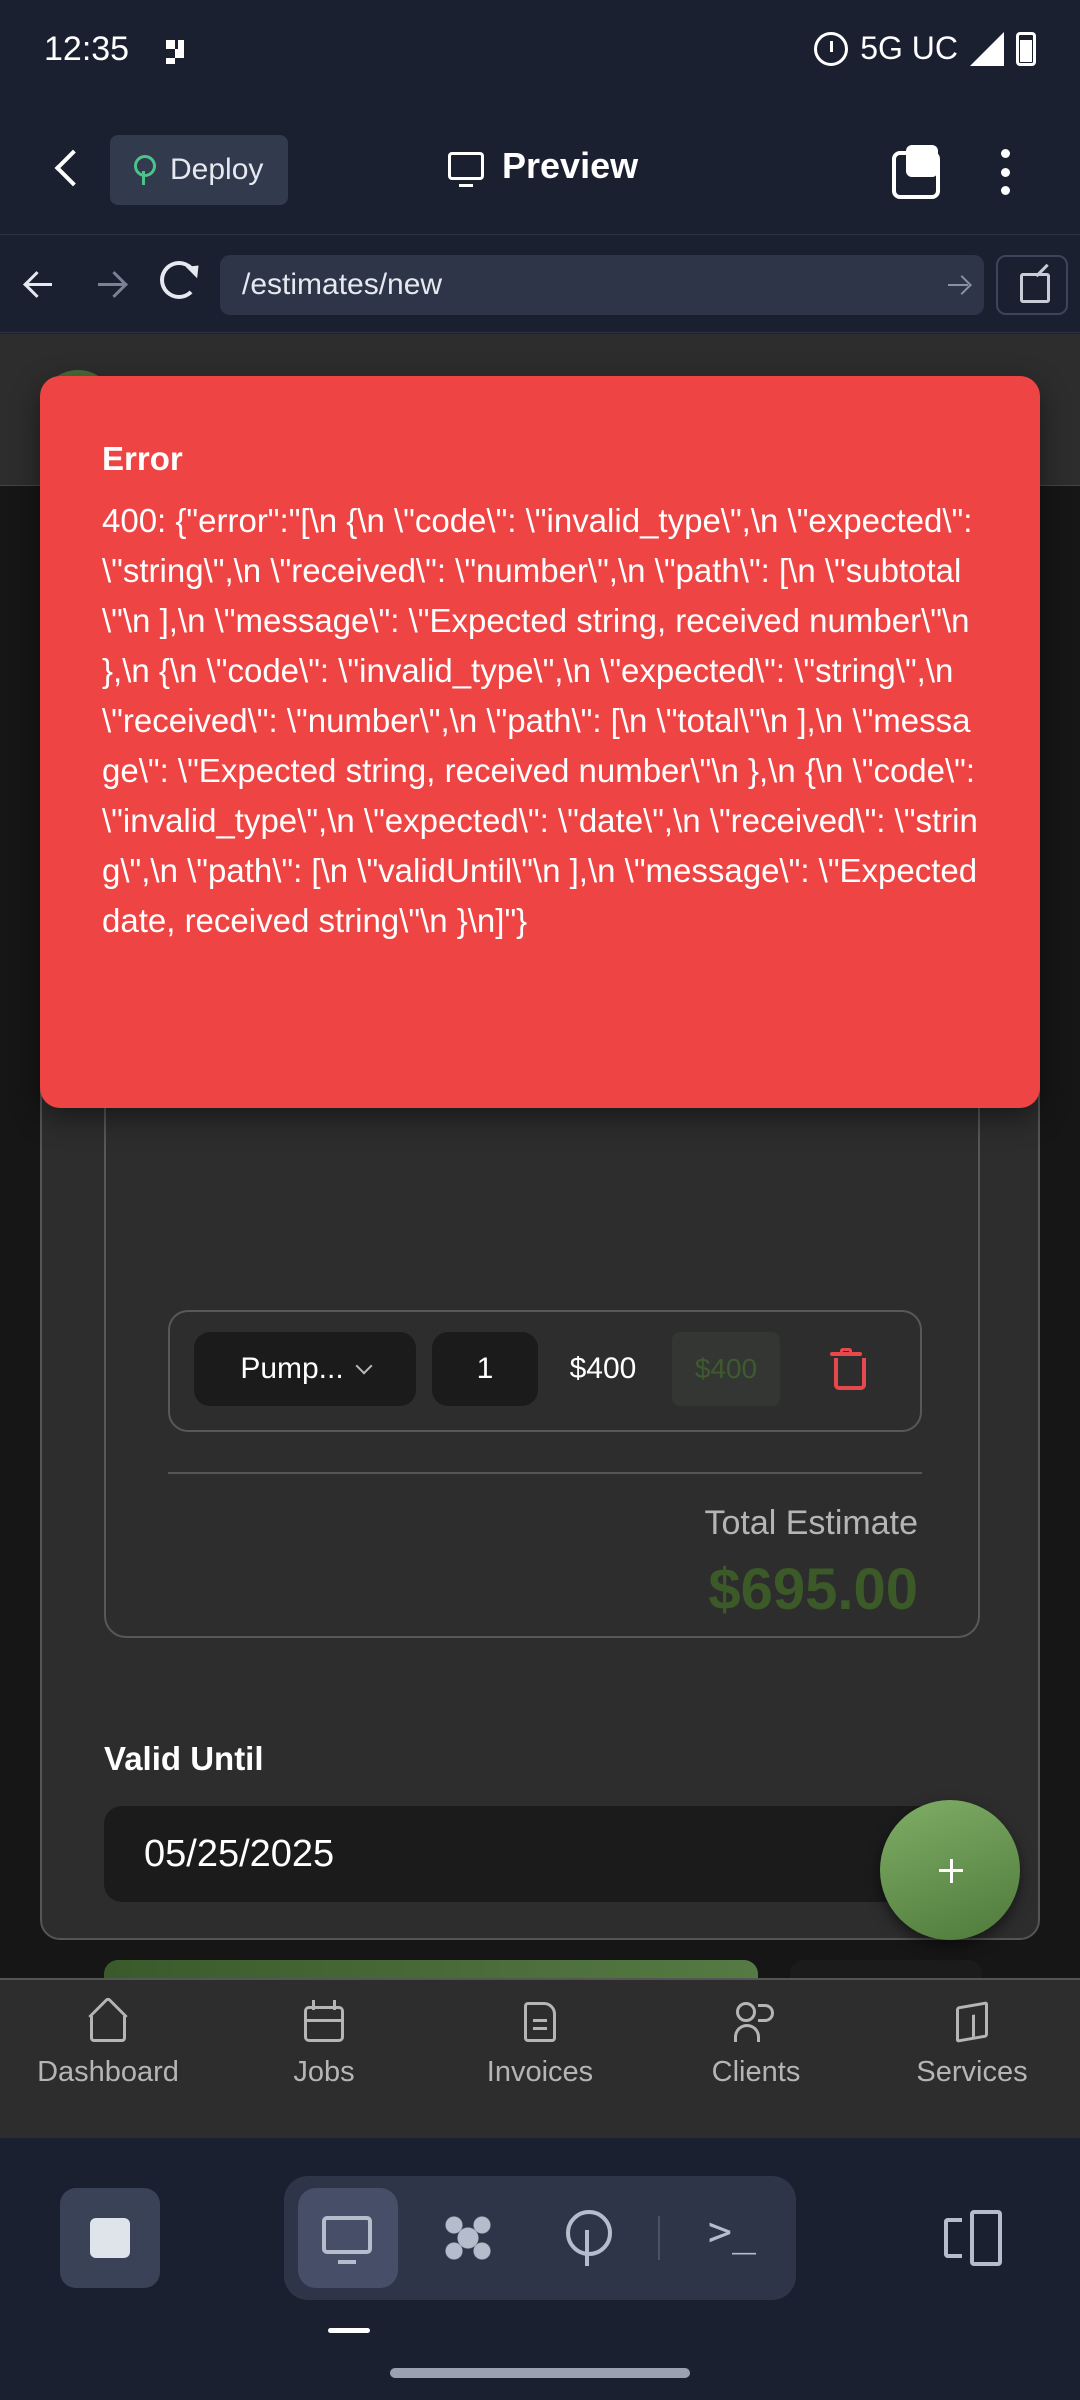 The height and width of the screenshot is (2400, 1080). What do you see at coordinates (732, 2232) in the screenshot?
I see `terminal-tool: >_` at bounding box center [732, 2232].